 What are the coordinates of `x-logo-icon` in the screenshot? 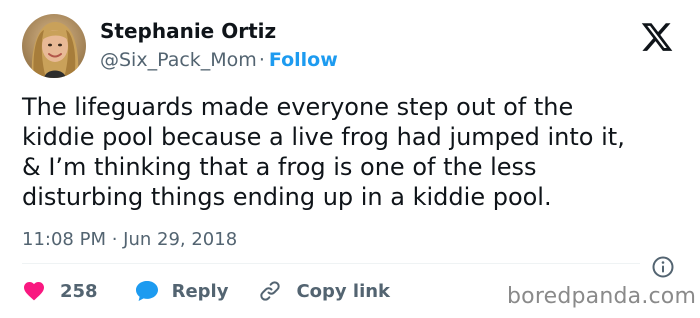 It's located at (657, 37).